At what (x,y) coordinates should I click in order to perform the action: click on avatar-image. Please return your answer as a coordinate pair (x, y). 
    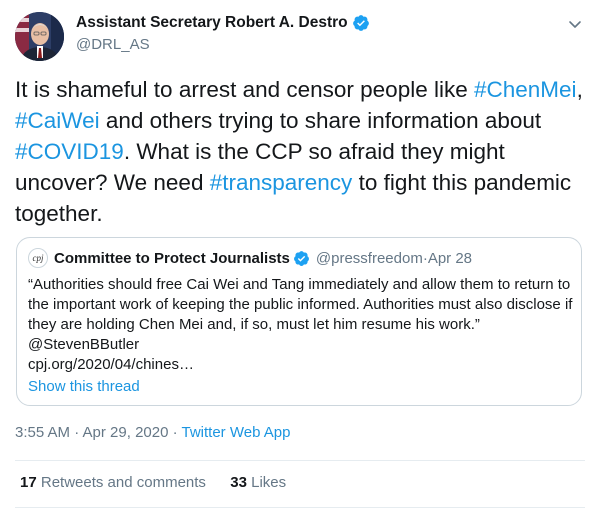
    Looking at the image, I should click on (39, 36).